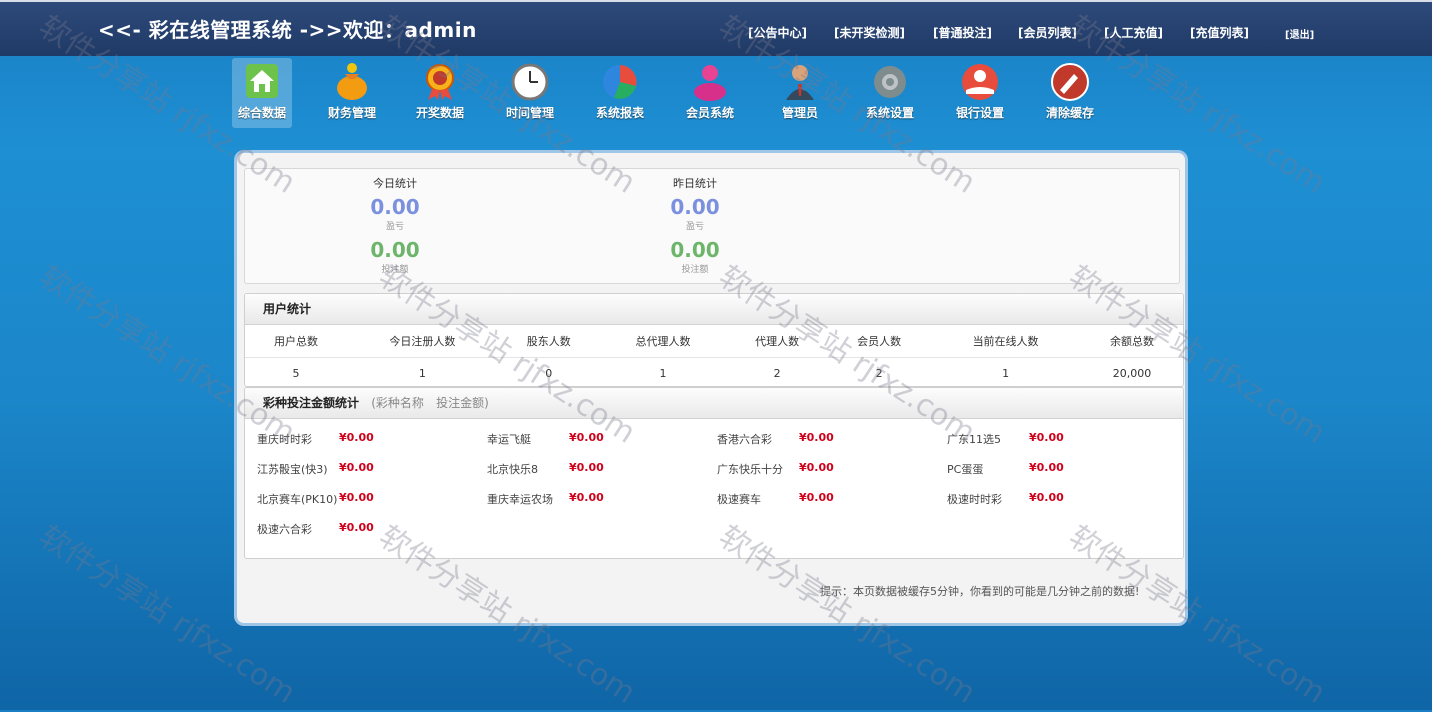  Describe the element at coordinates (351, 113) in the screenshot. I see `nav-label: 财务管理` at that location.